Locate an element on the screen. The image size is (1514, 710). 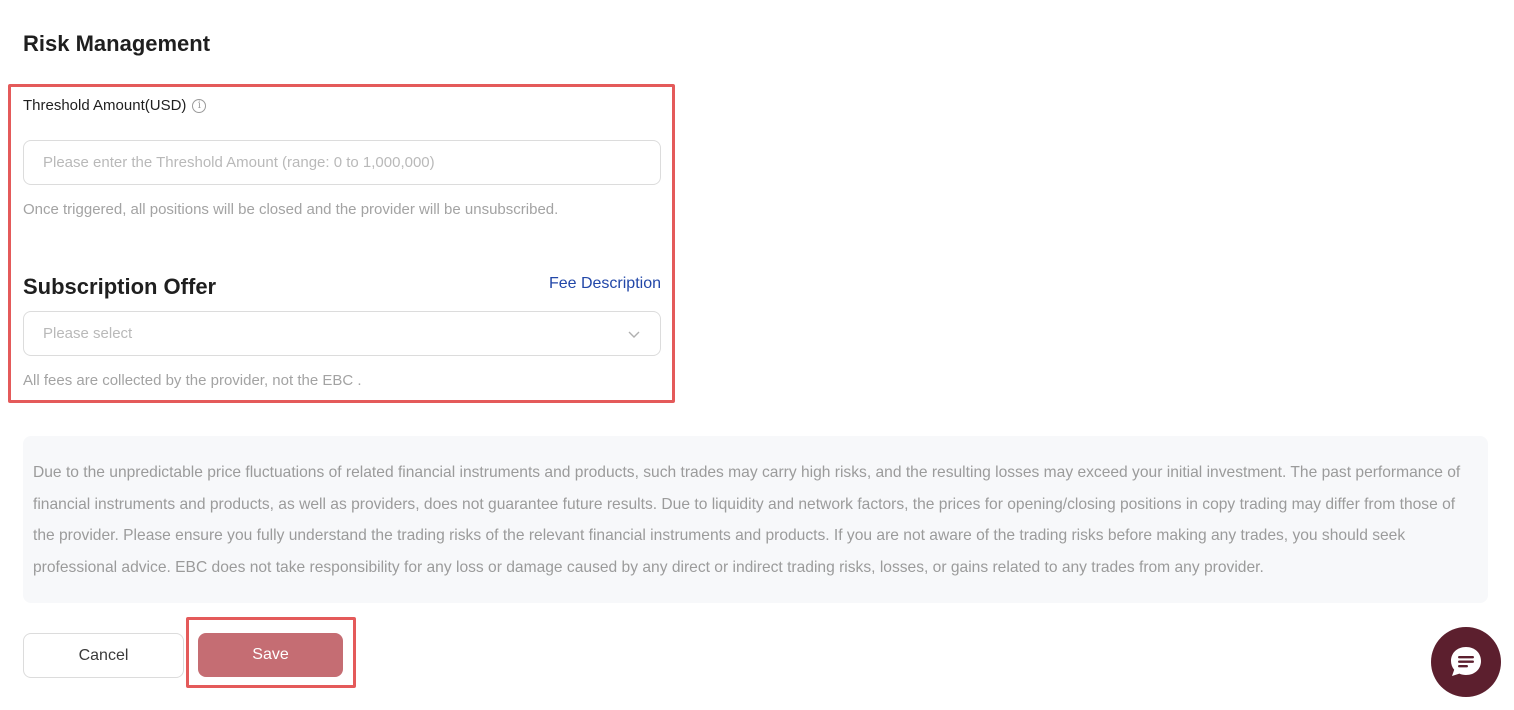
fee-description-link: Fee Description is located at coordinates (605, 284).